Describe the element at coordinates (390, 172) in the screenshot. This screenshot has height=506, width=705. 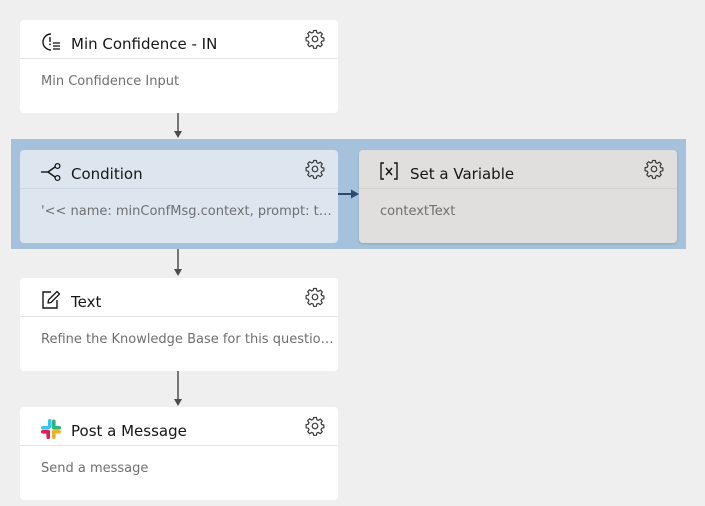
I see `variable-icon` at that location.